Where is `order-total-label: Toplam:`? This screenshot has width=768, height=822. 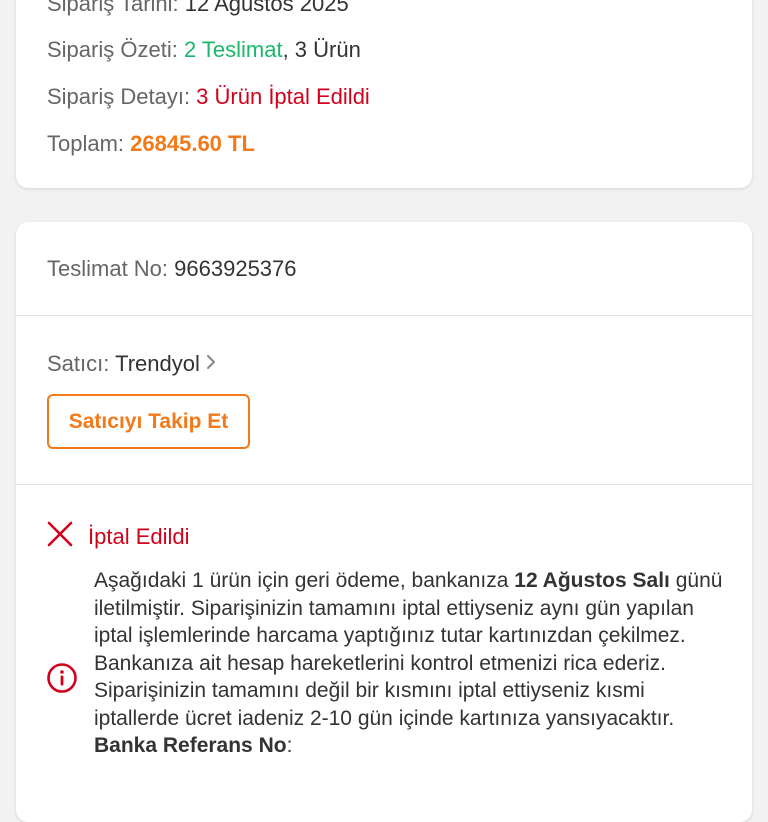 order-total-label: Toplam: is located at coordinates (89, 143).